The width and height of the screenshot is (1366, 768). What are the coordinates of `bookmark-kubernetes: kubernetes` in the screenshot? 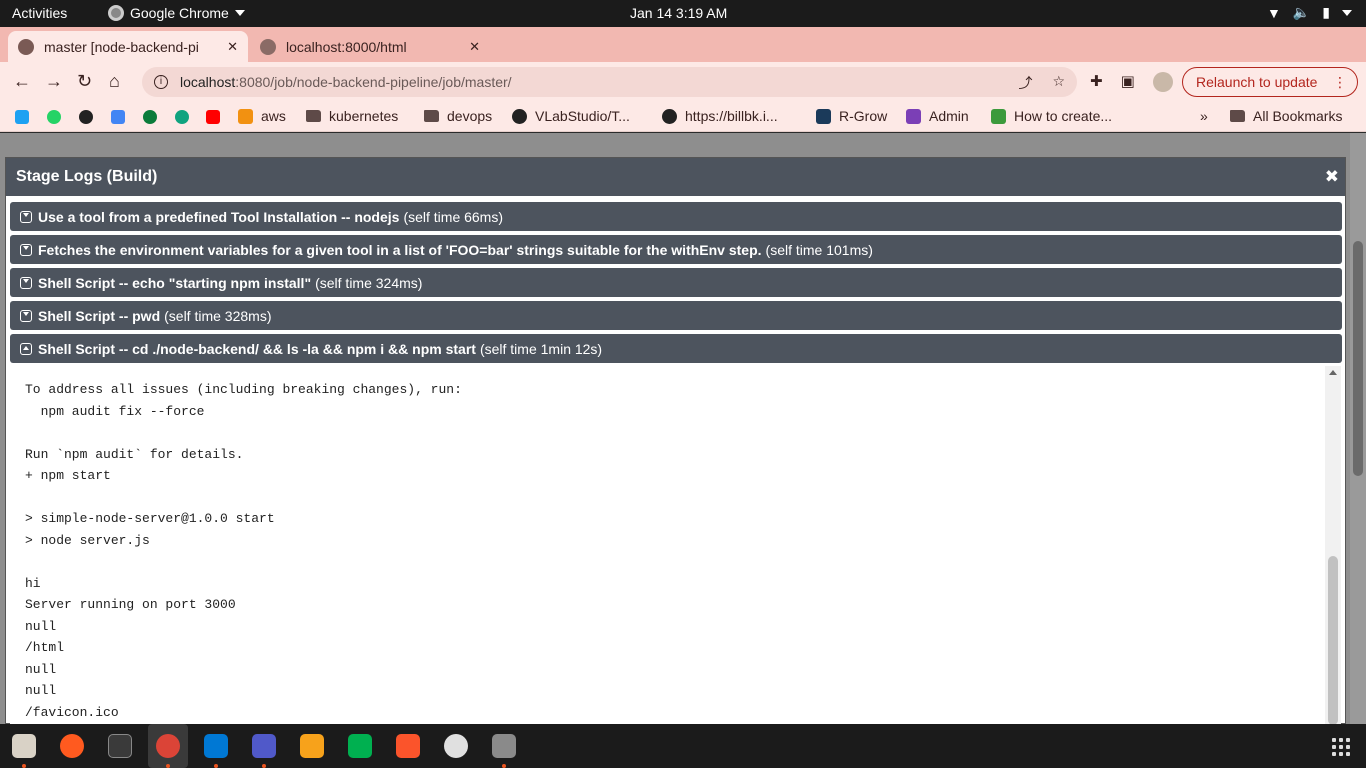 It's located at (352, 116).